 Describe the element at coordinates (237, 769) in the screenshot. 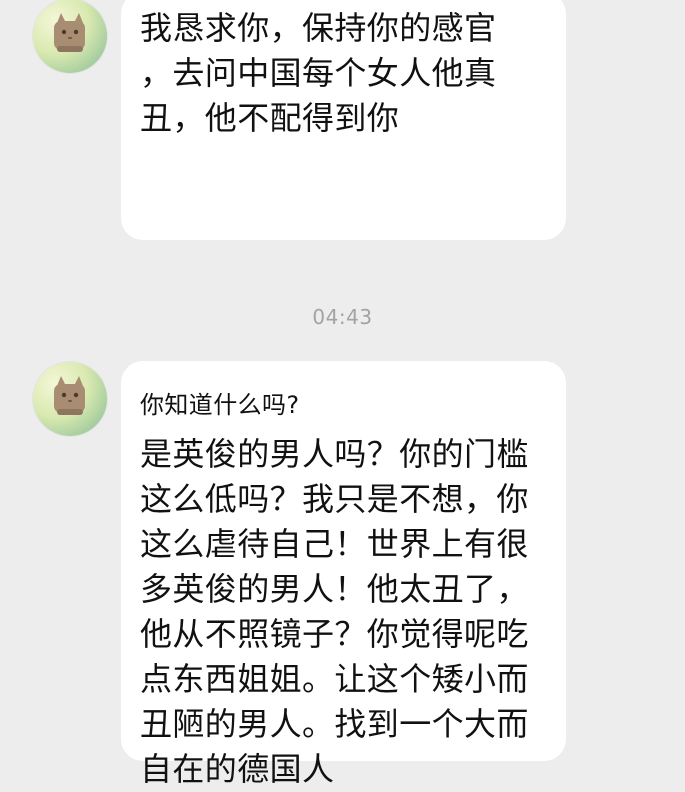

I see `message-text-line: 自在的德国人` at that location.